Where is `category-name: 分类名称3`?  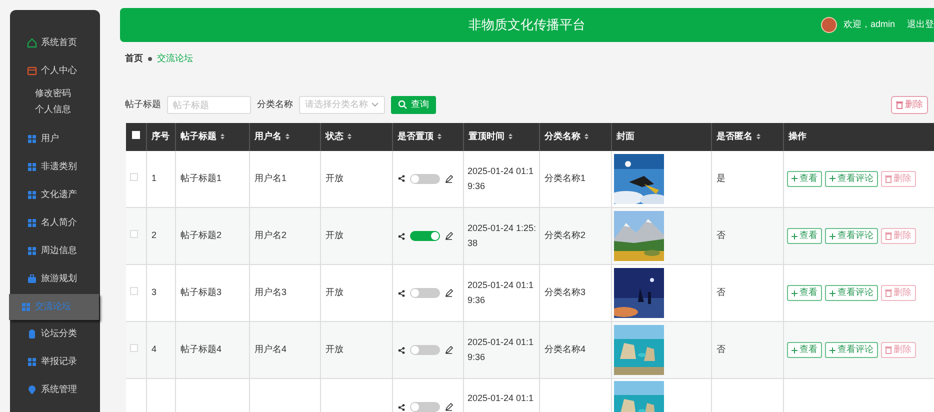 category-name: 分类名称3 is located at coordinates (565, 292).